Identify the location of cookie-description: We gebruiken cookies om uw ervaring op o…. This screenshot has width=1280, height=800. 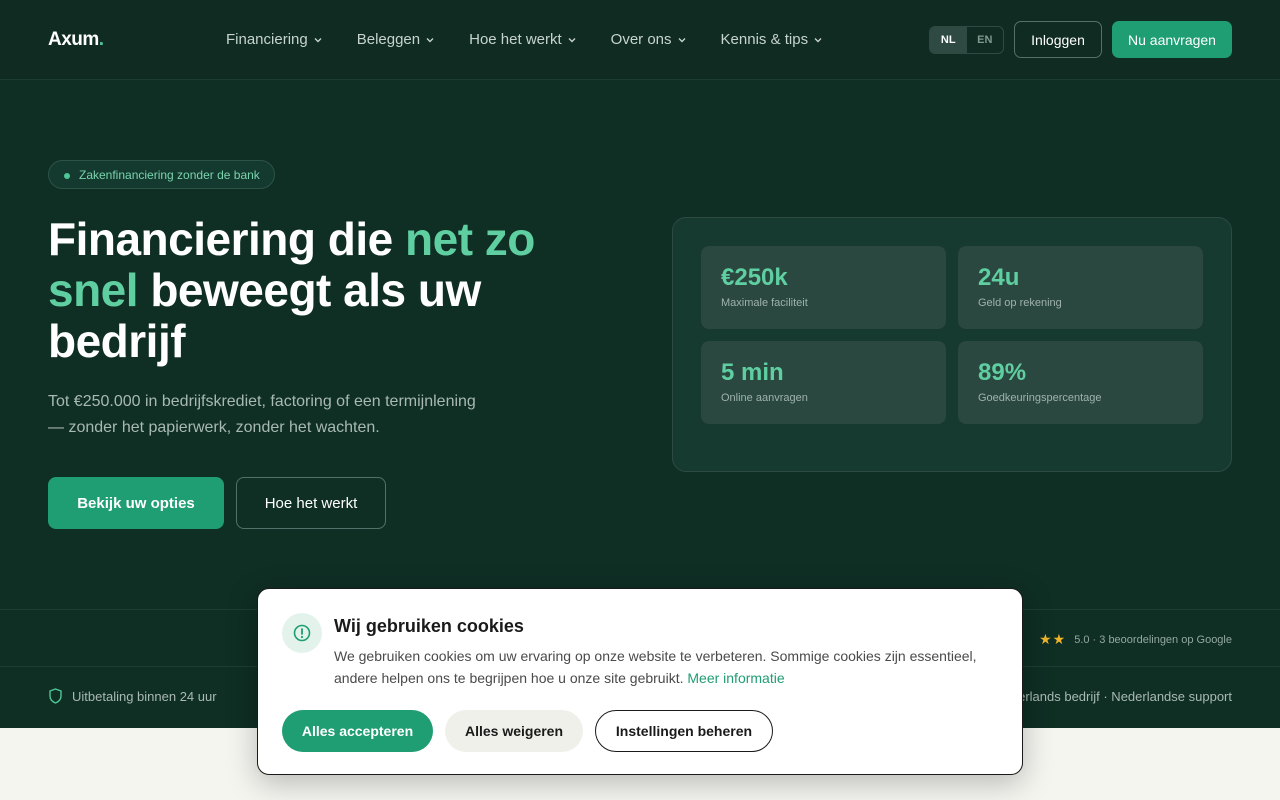
(664, 667).